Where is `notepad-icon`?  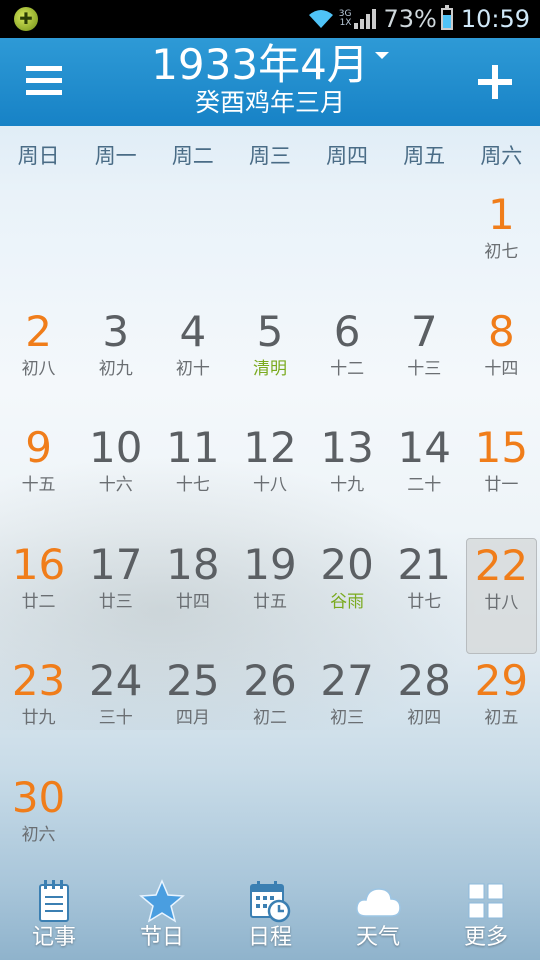
notepad-icon is located at coordinates (54, 901).